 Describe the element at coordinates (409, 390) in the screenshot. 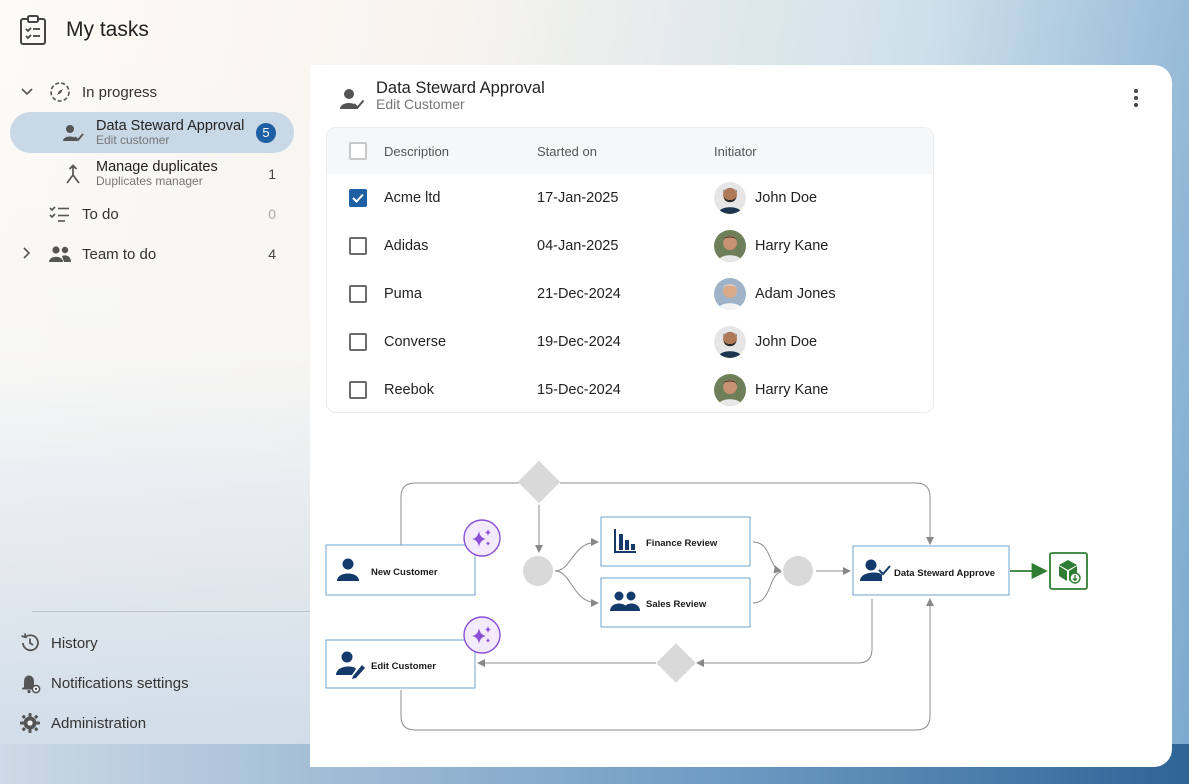

I see `row-description: Reebok` at that location.